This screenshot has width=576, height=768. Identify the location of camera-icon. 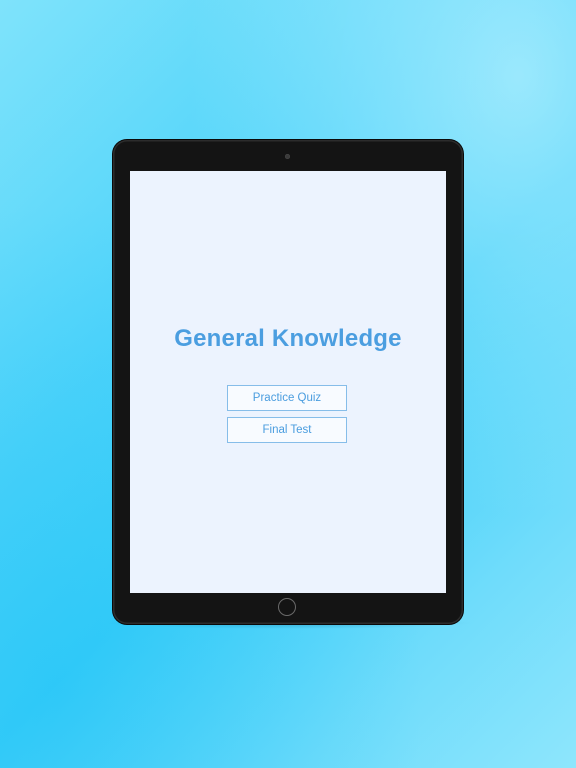
(287, 156).